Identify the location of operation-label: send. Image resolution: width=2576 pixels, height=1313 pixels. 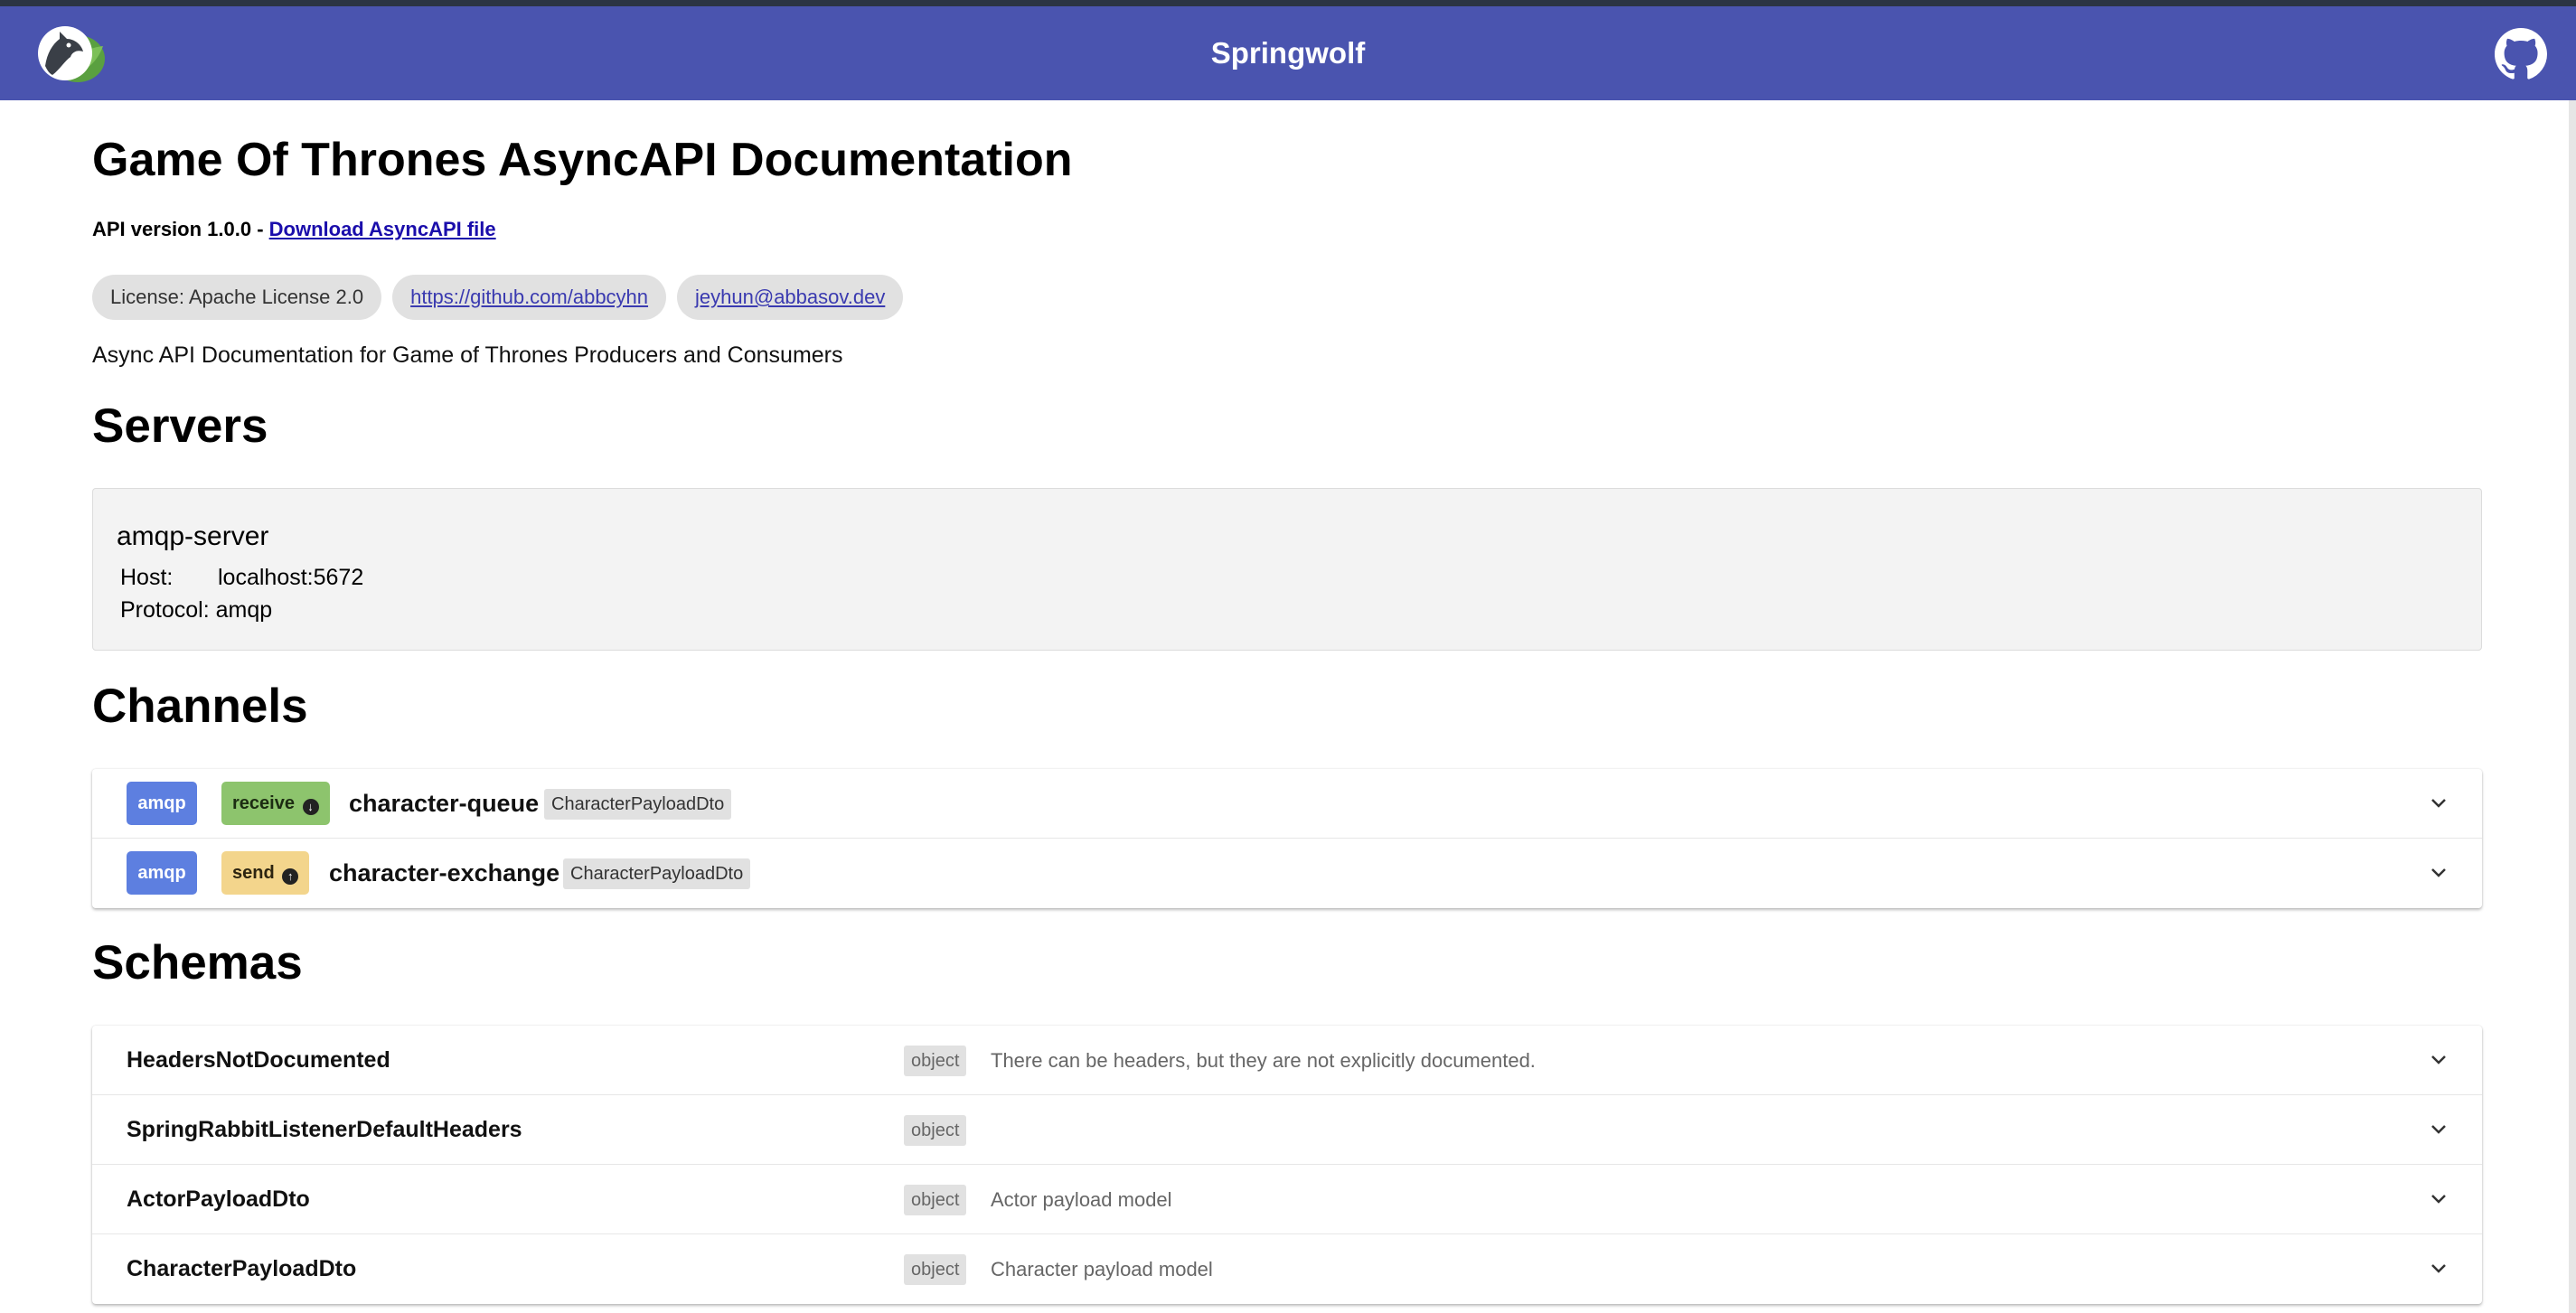
(253, 873).